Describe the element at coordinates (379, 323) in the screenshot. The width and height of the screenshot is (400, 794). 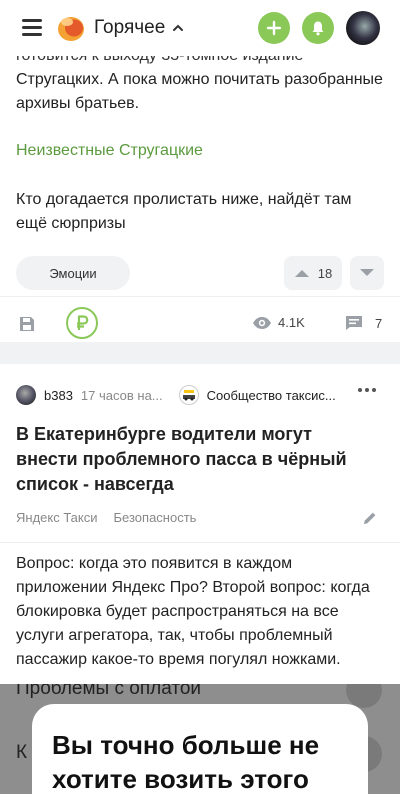
I see `comments-value: 7` at that location.